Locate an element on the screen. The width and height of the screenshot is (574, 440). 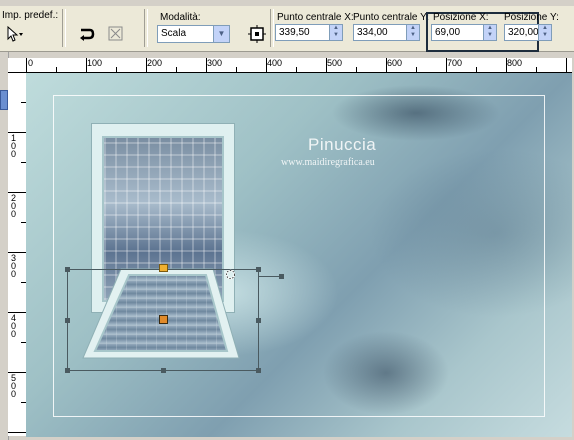
rotation-handle is located at coordinates (281, 276).